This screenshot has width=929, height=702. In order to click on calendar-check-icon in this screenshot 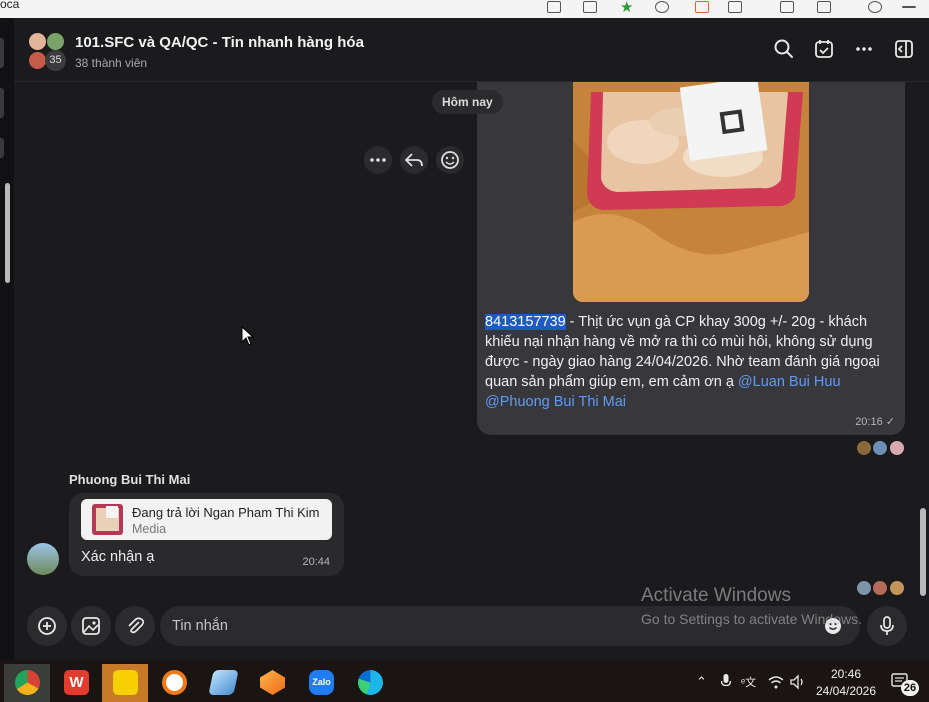, I will do `click(824, 49)`.